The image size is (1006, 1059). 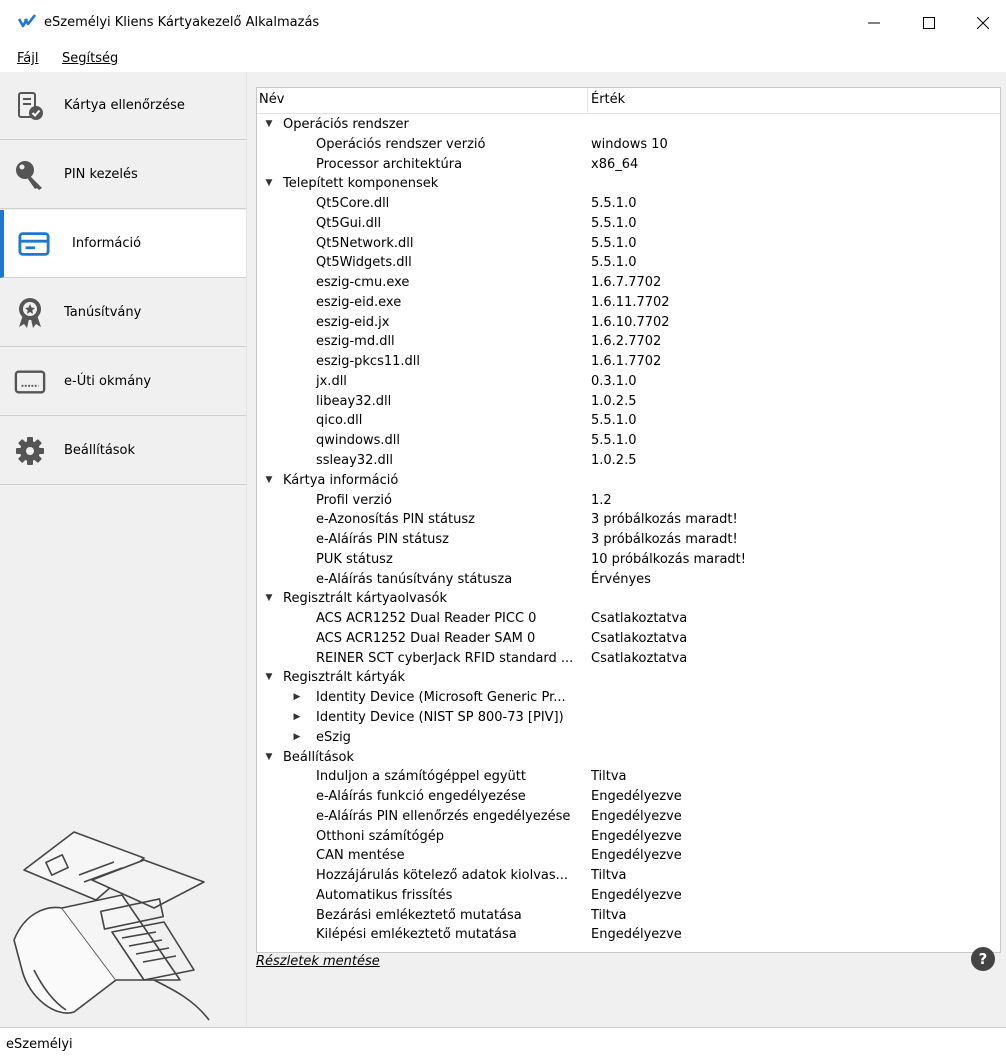 What do you see at coordinates (628, 916) in the screenshot?
I see `tree-row: Bezárási emlékeztető mutatása Tiltva` at bounding box center [628, 916].